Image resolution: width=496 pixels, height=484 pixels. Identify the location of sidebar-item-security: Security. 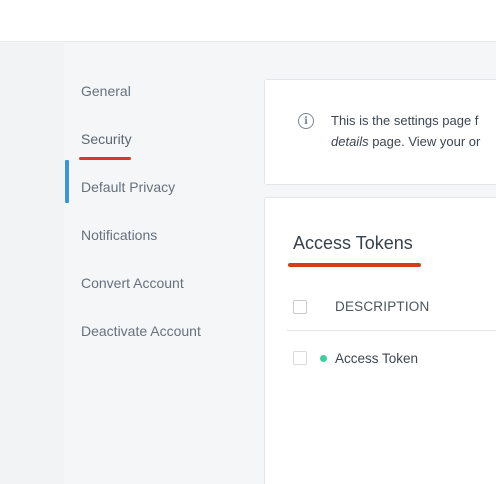
(159, 139).